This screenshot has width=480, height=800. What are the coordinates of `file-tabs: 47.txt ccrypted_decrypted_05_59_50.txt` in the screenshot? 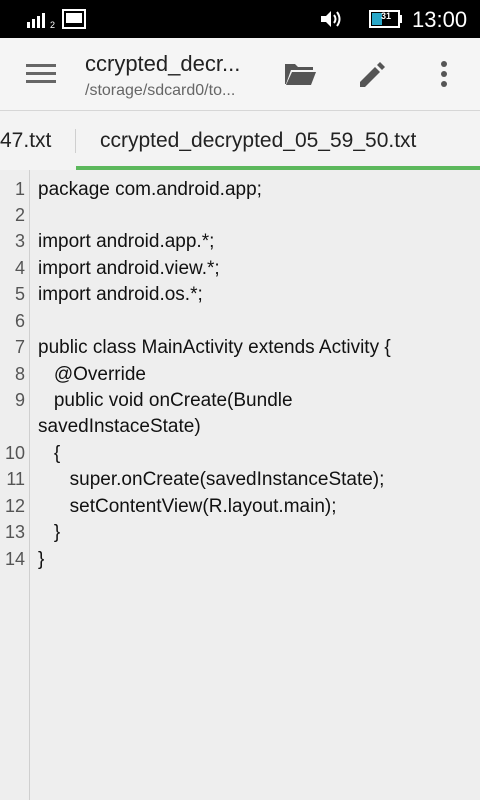 It's located at (240, 140).